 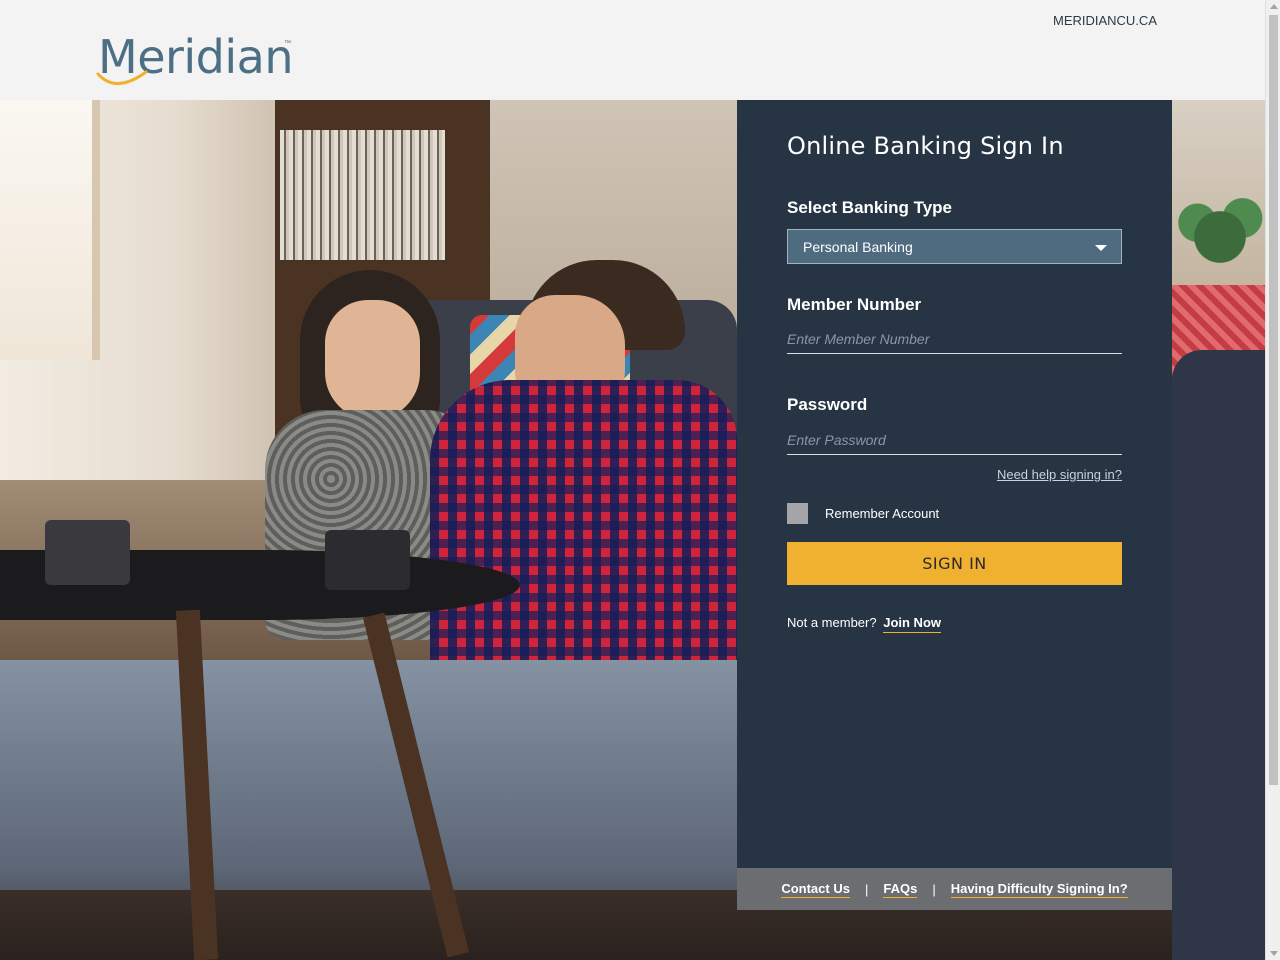 I want to click on join-prompt: Not a member? Join Now, so click(x=864, y=624).